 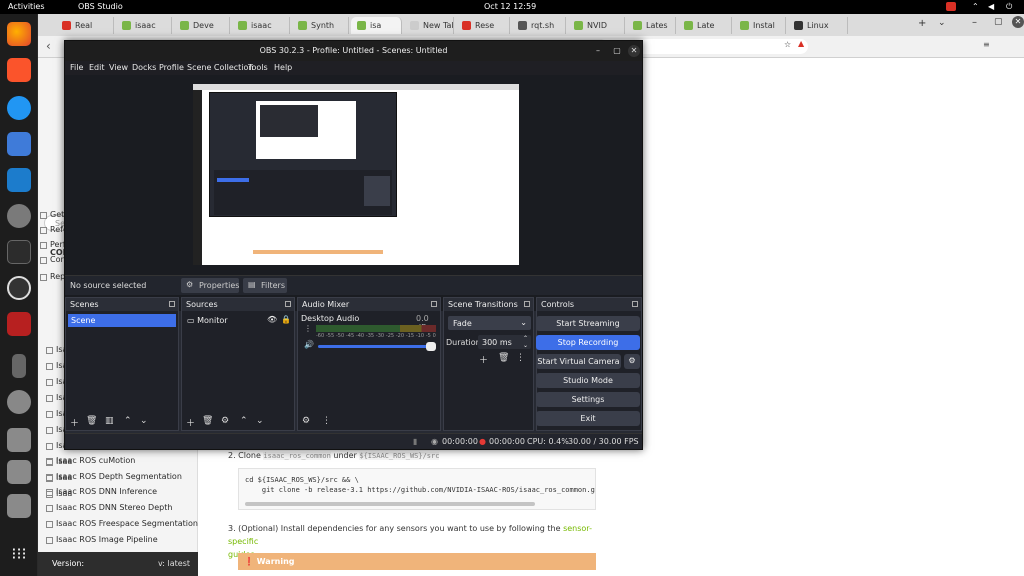 What do you see at coordinates (483, 25) in the screenshot?
I see `browser-tab: Rese` at bounding box center [483, 25].